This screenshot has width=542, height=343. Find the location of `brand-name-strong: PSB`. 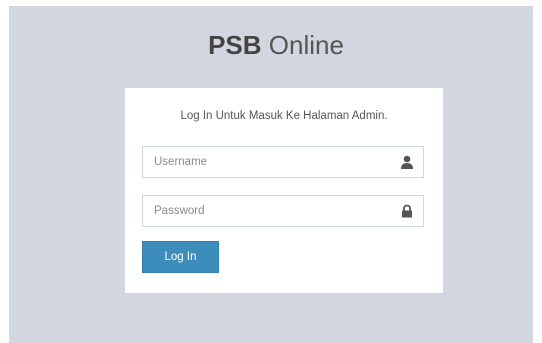

brand-name-strong: PSB is located at coordinates (235, 45).